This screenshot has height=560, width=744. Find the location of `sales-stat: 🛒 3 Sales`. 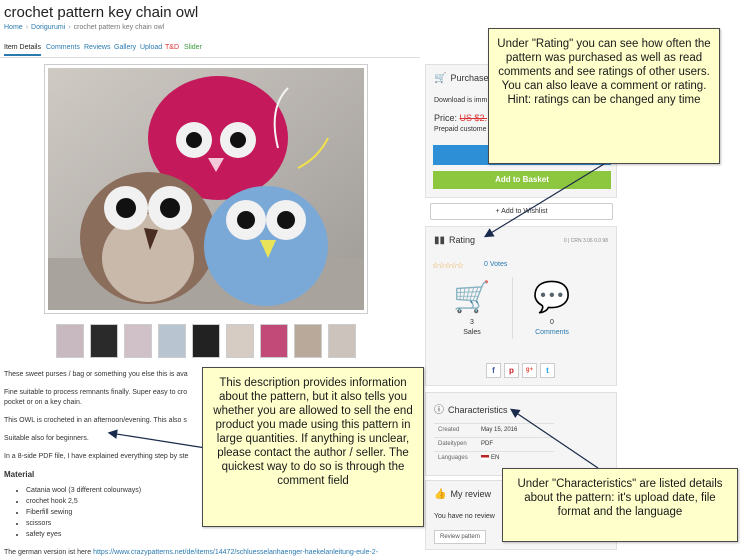

sales-stat: 🛒 3 Sales is located at coordinates (472, 307).